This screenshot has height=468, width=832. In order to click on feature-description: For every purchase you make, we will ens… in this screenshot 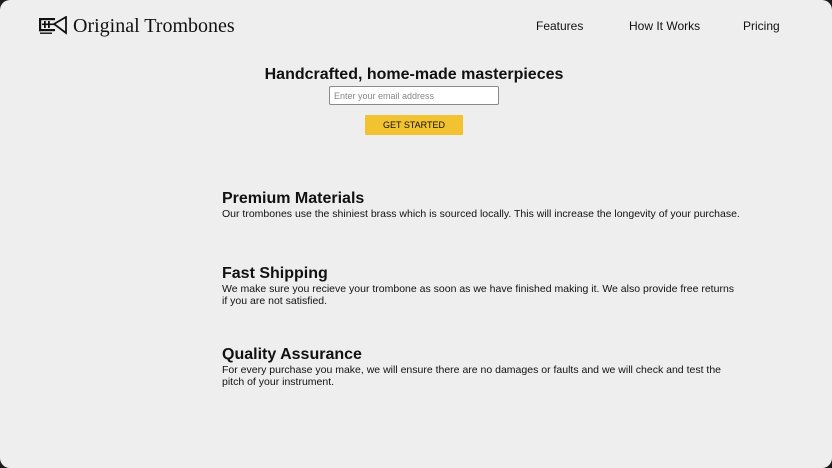, I will do `click(472, 376)`.